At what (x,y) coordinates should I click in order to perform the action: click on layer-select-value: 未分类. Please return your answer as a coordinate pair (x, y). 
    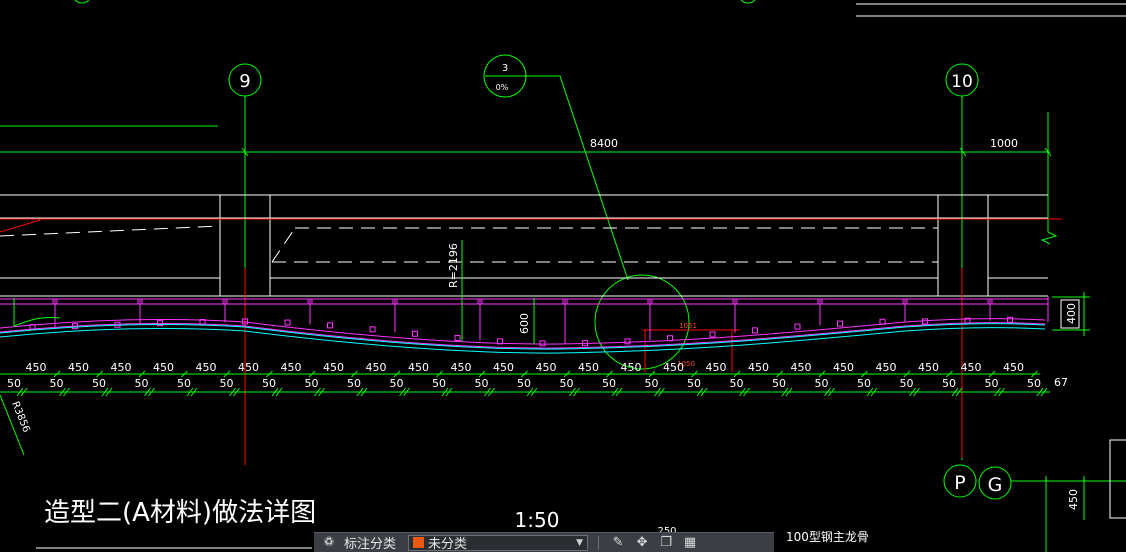
    Looking at the image, I should click on (448, 544).